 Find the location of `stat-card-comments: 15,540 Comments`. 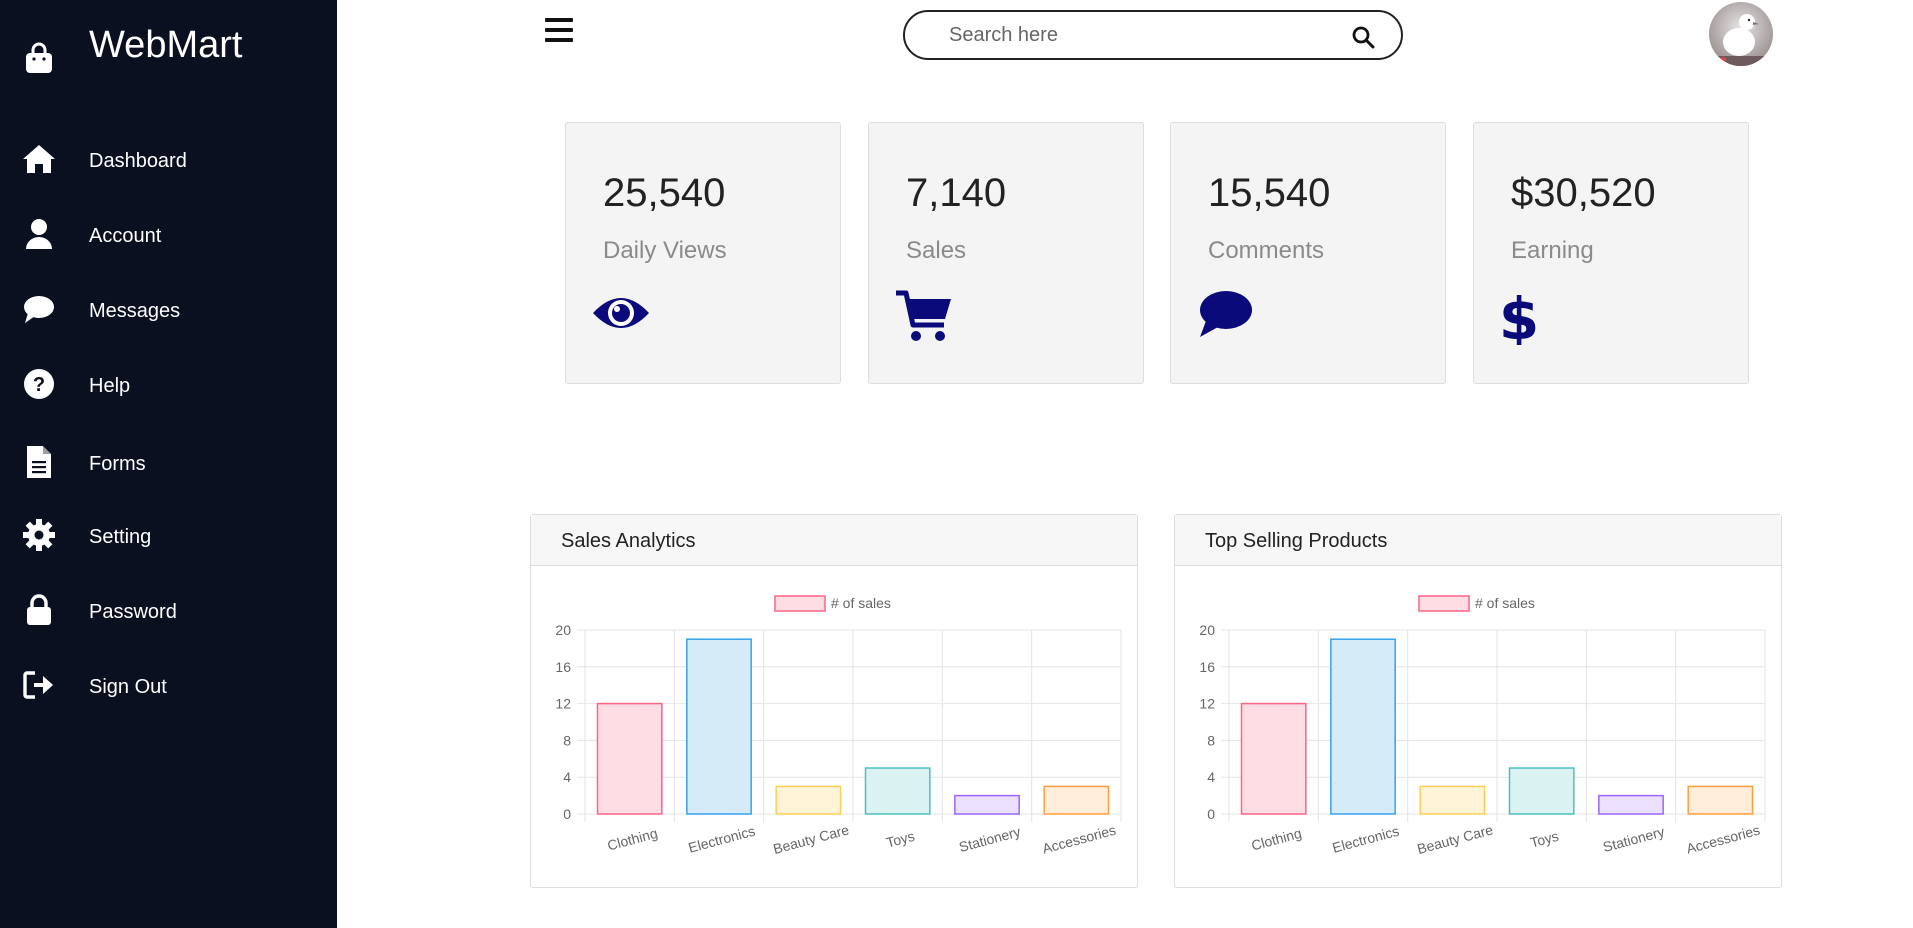

stat-card-comments: 15,540 Comments is located at coordinates (1308, 253).